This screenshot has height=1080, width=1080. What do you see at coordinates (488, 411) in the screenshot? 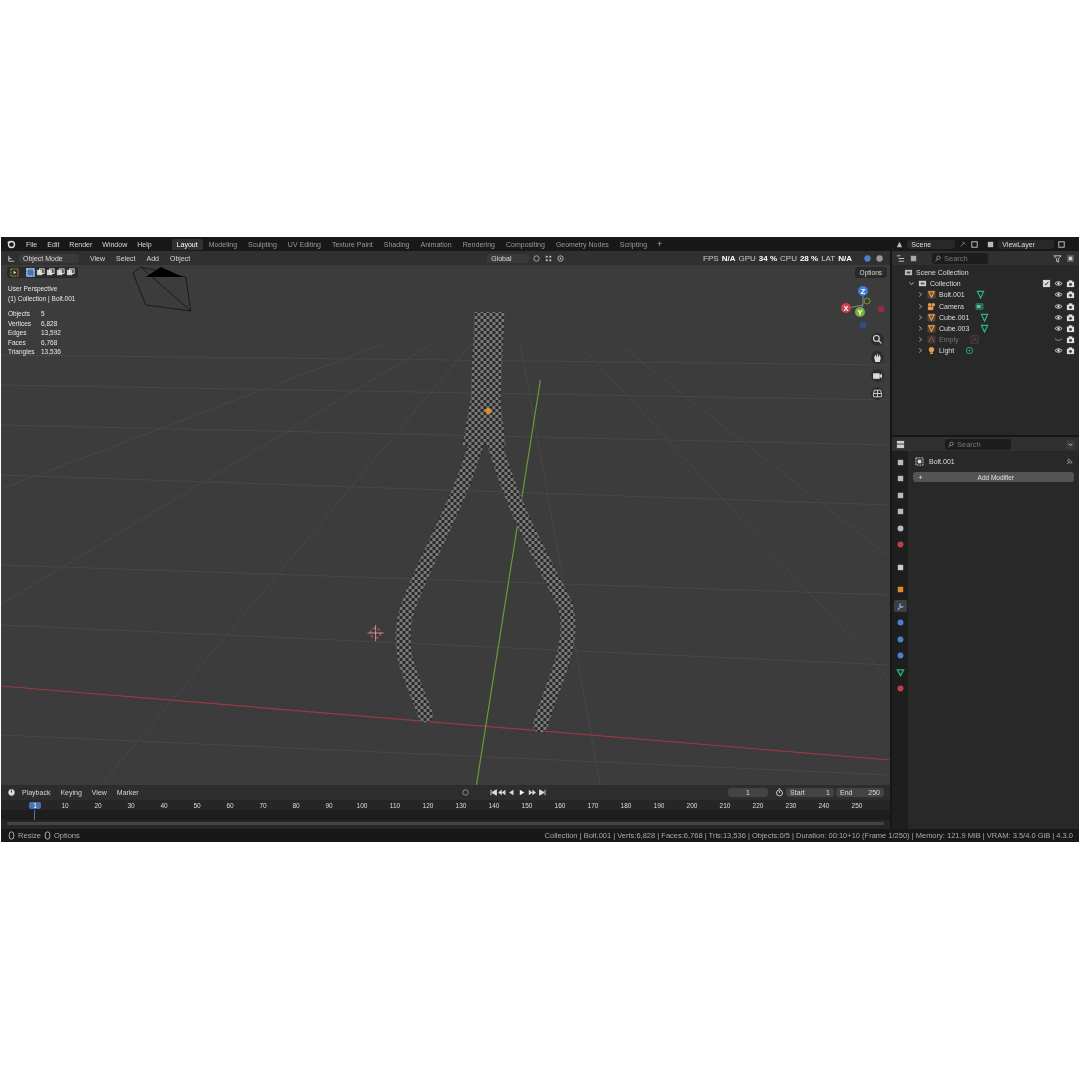
I see `origin-icon` at bounding box center [488, 411].